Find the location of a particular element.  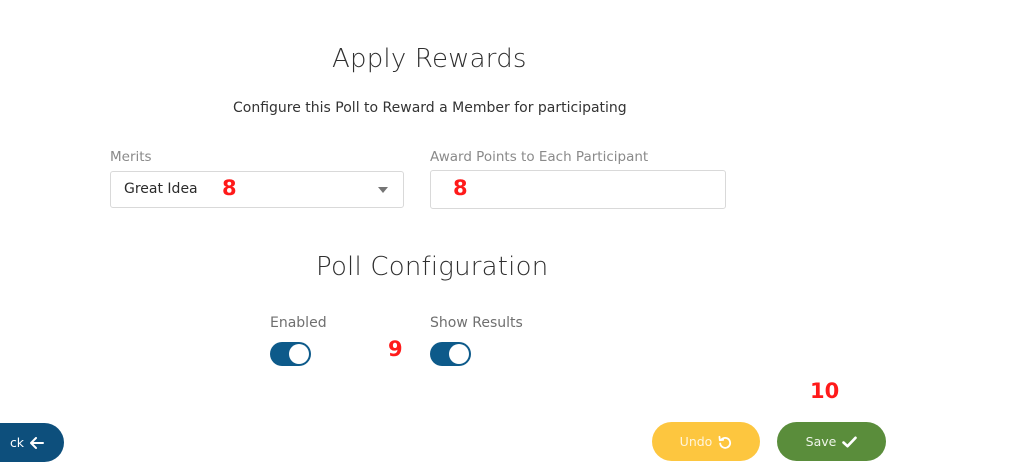

back-button: ck is located at coordinates (32, 442).